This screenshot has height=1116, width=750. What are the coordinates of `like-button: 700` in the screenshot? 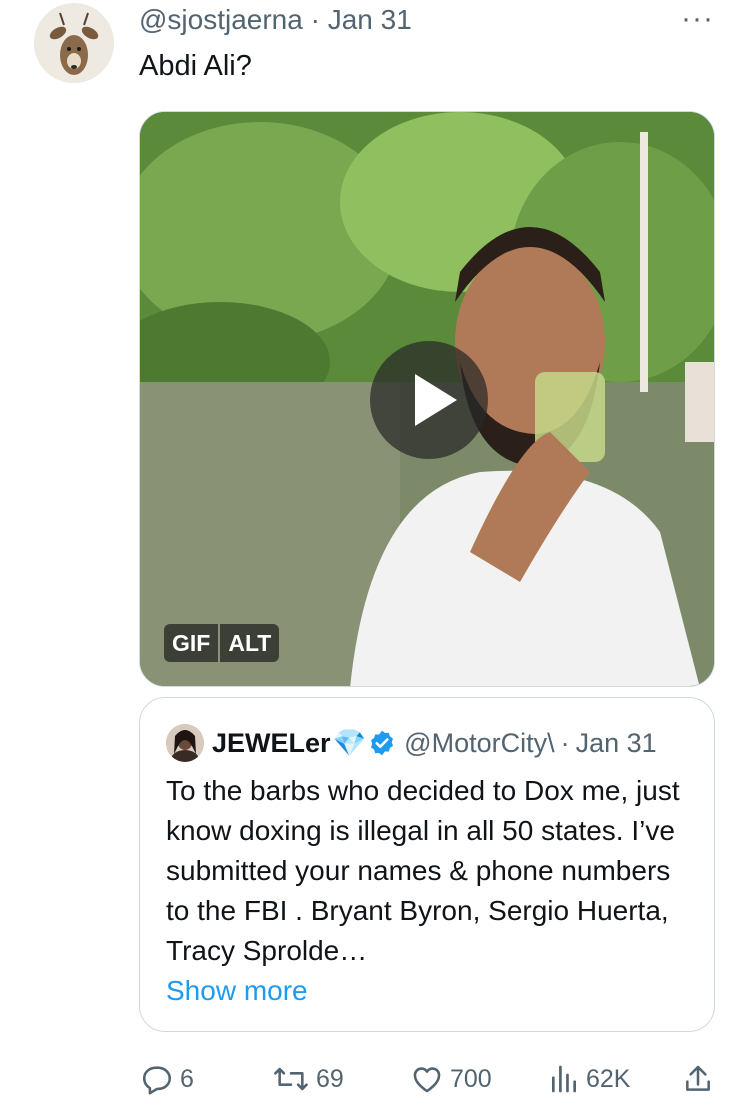 It's located at (451, 1079).